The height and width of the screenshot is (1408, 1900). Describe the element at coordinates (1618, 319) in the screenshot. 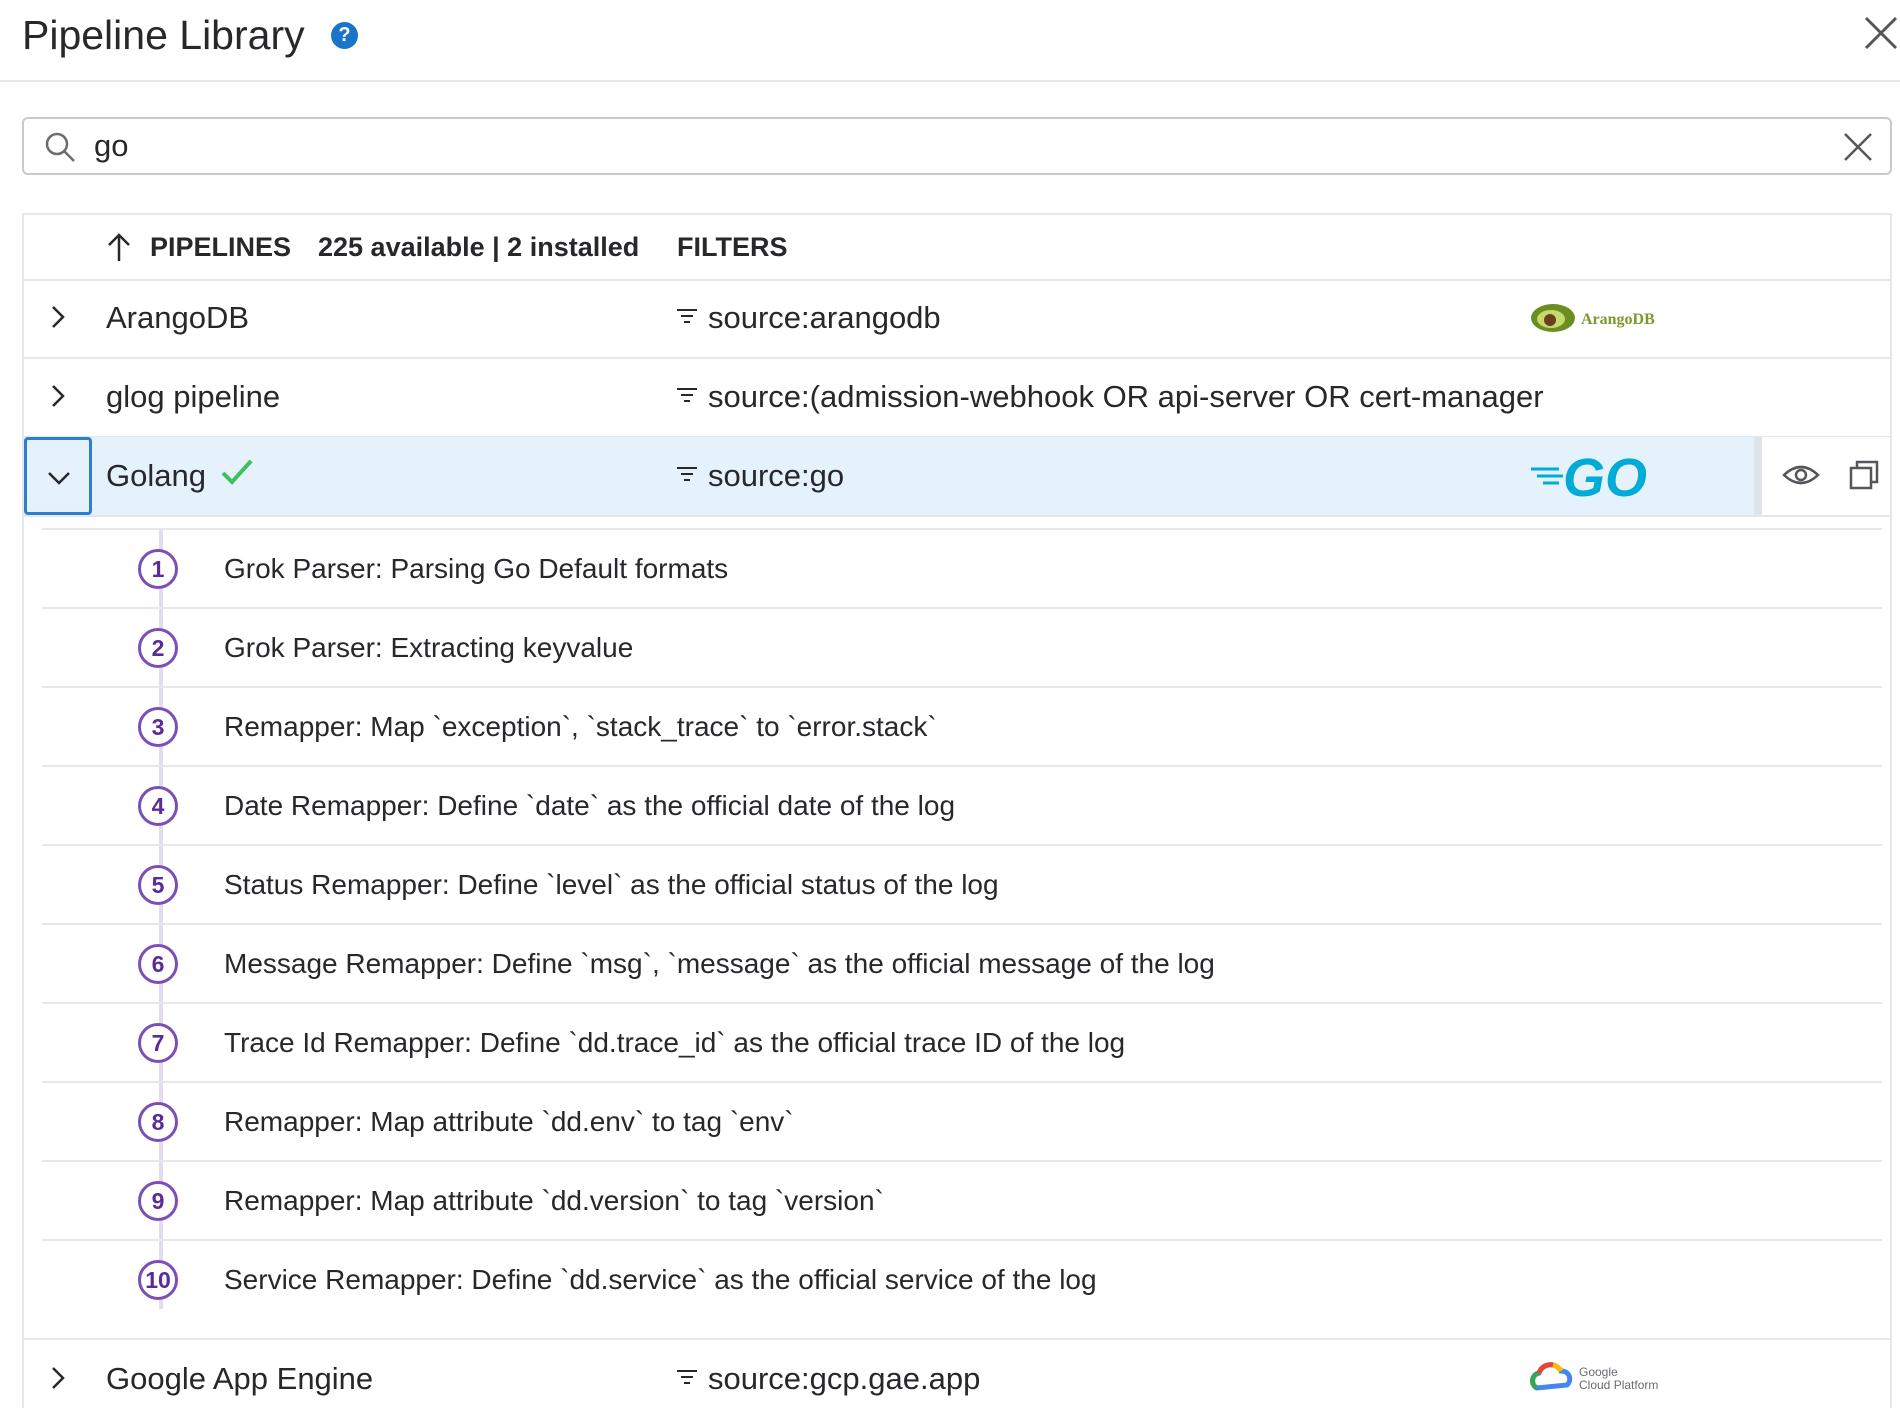

I see `arangodb-logo-text: ArangoDB` at that location.